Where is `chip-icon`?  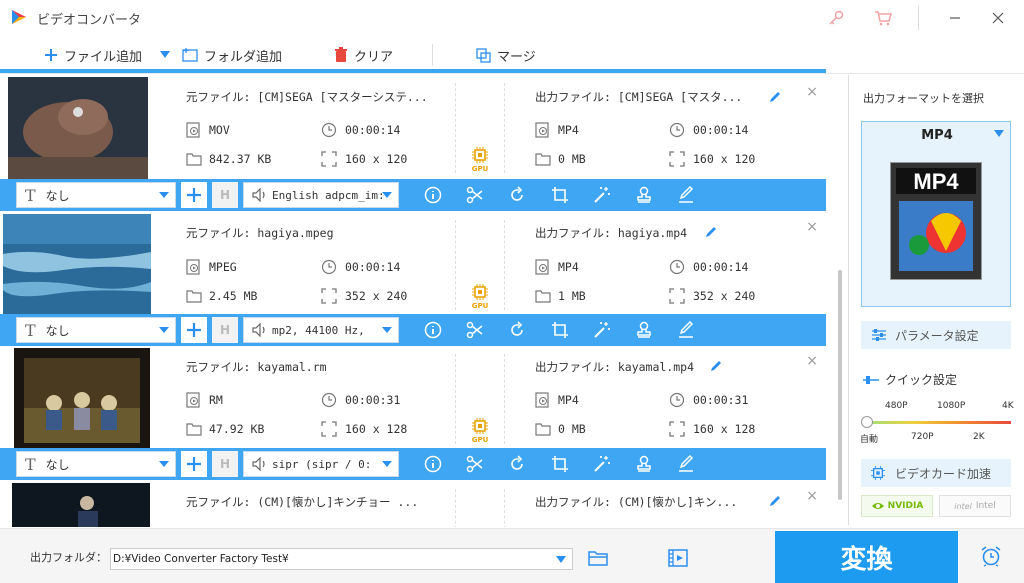 chip-icon is located at coordinates (878, 473).